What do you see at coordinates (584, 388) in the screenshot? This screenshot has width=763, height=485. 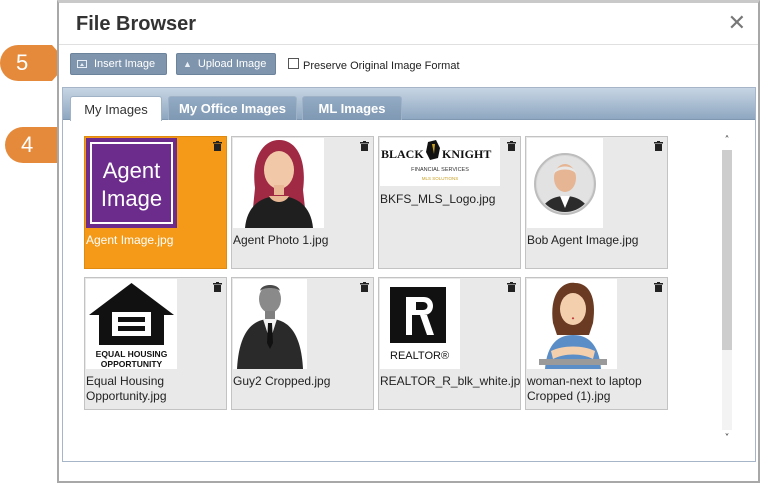 I see `image-filename: woman-next to laptop Cropped (1).jpg` at bounding box center [584, 388].